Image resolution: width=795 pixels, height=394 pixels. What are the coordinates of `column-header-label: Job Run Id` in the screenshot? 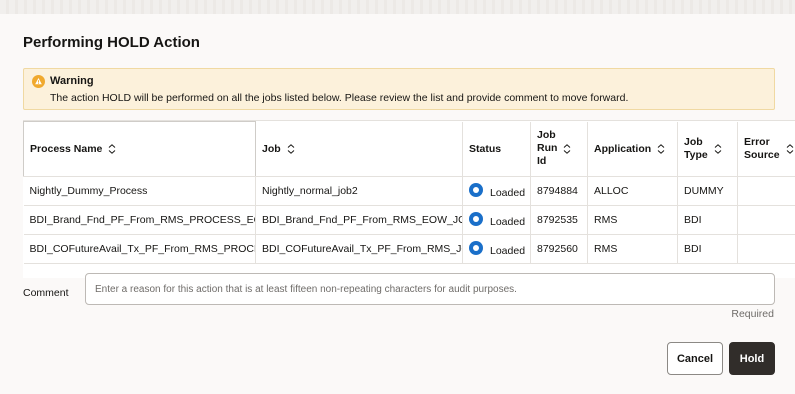 It's located at (547, 148).